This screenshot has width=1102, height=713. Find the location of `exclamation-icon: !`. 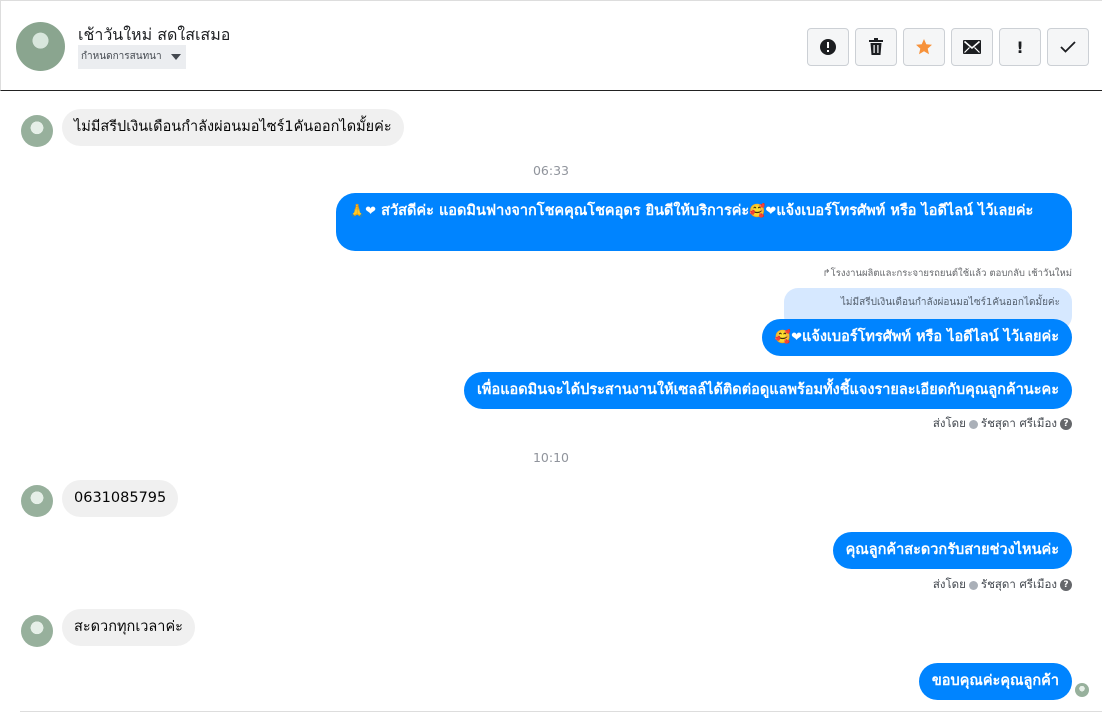

exclamation-icon: ! is located at coordinates (1020, 47).